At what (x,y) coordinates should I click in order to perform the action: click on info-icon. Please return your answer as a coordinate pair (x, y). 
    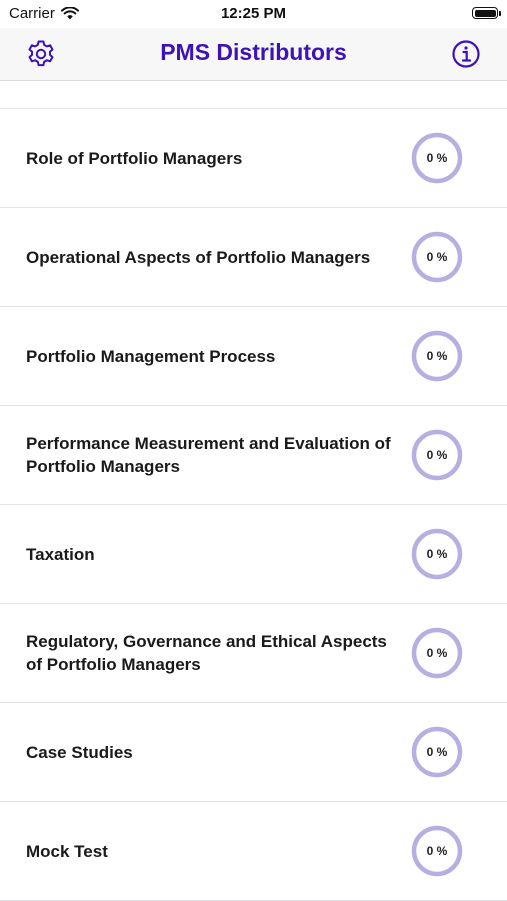
    Looking at the image, I should click on (466, 54).